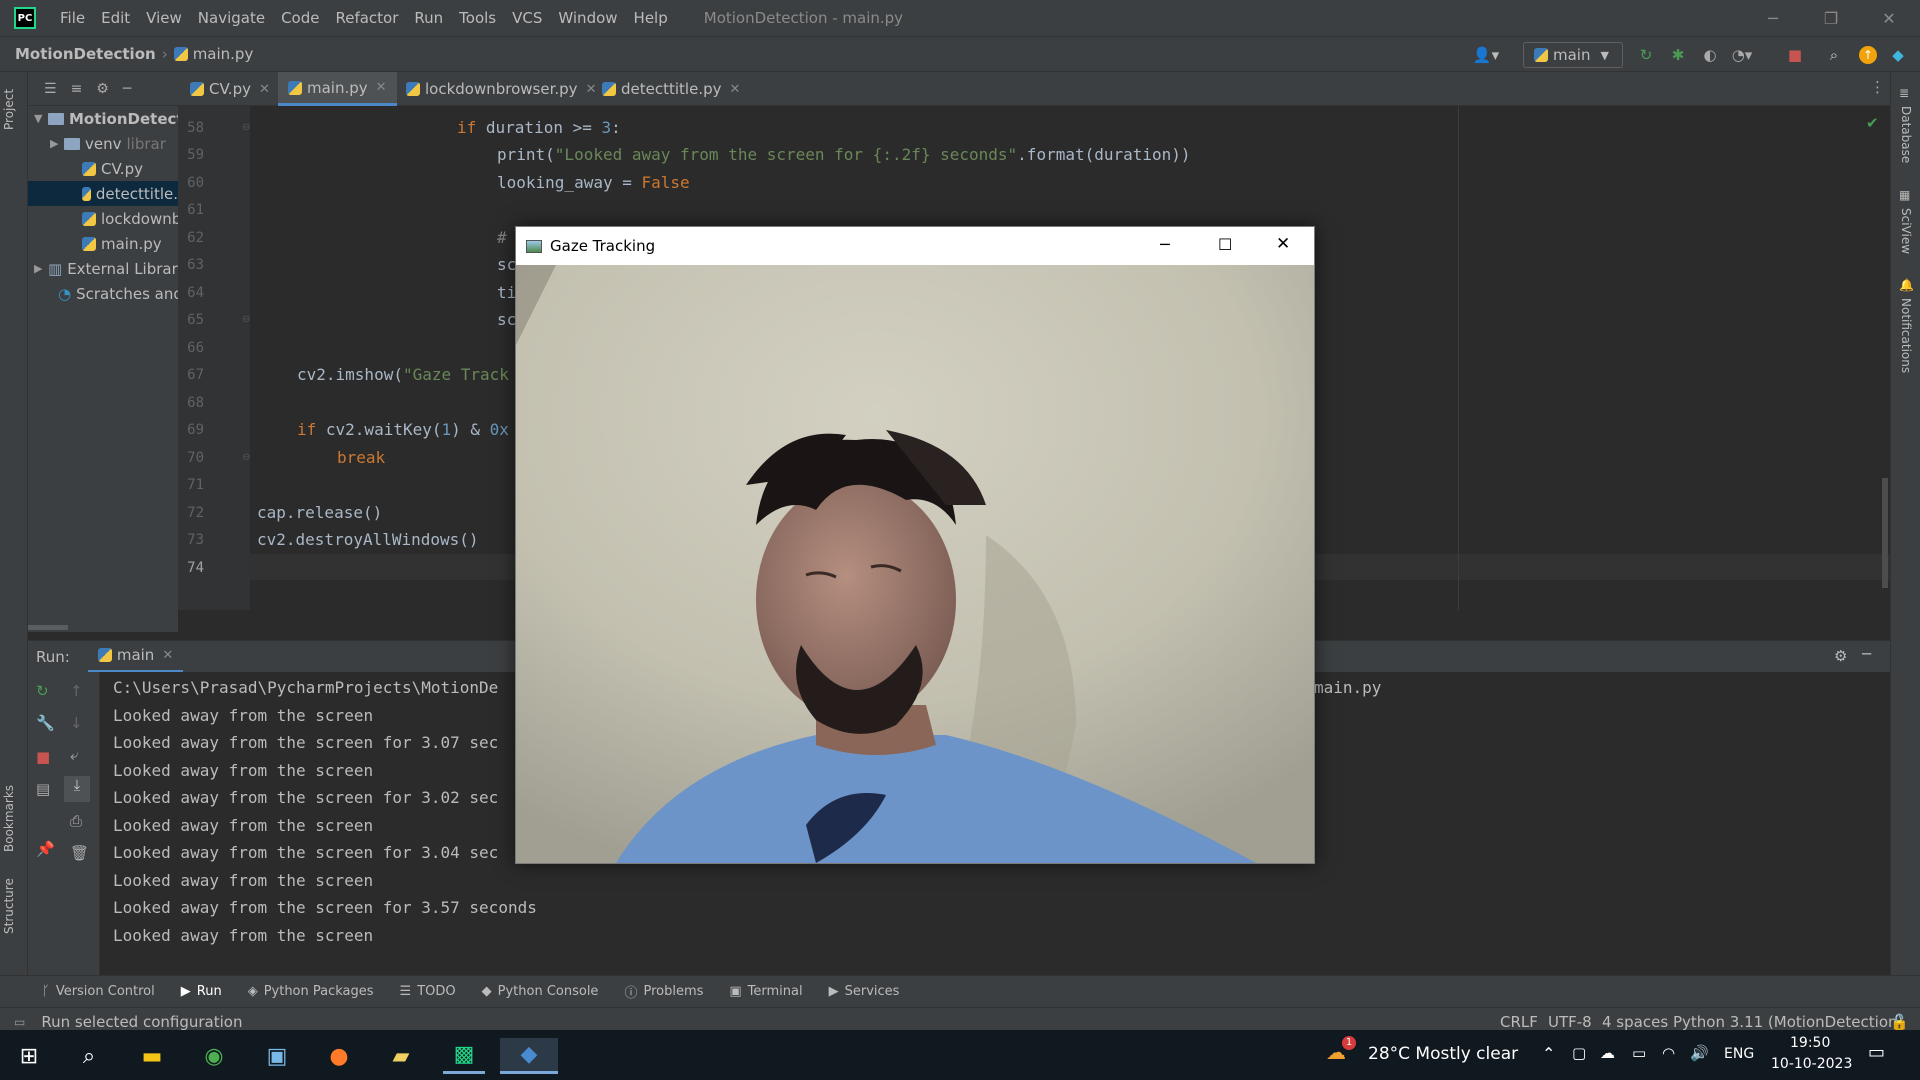  I want to click on tree-item-file: CV.py, so click(112, 168).